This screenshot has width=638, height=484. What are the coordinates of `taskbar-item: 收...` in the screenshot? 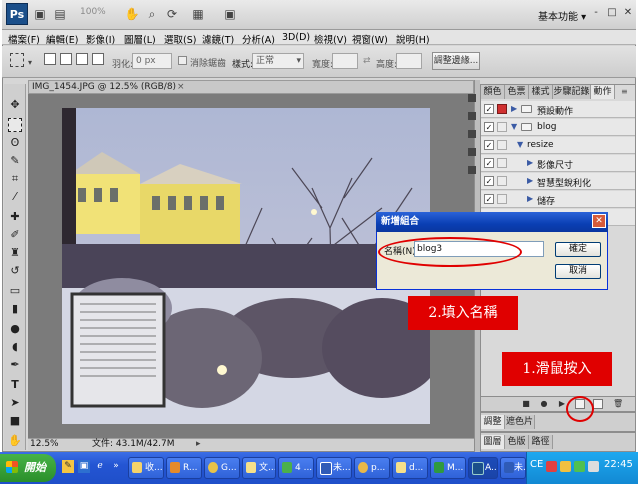 It's located at (146, 468).